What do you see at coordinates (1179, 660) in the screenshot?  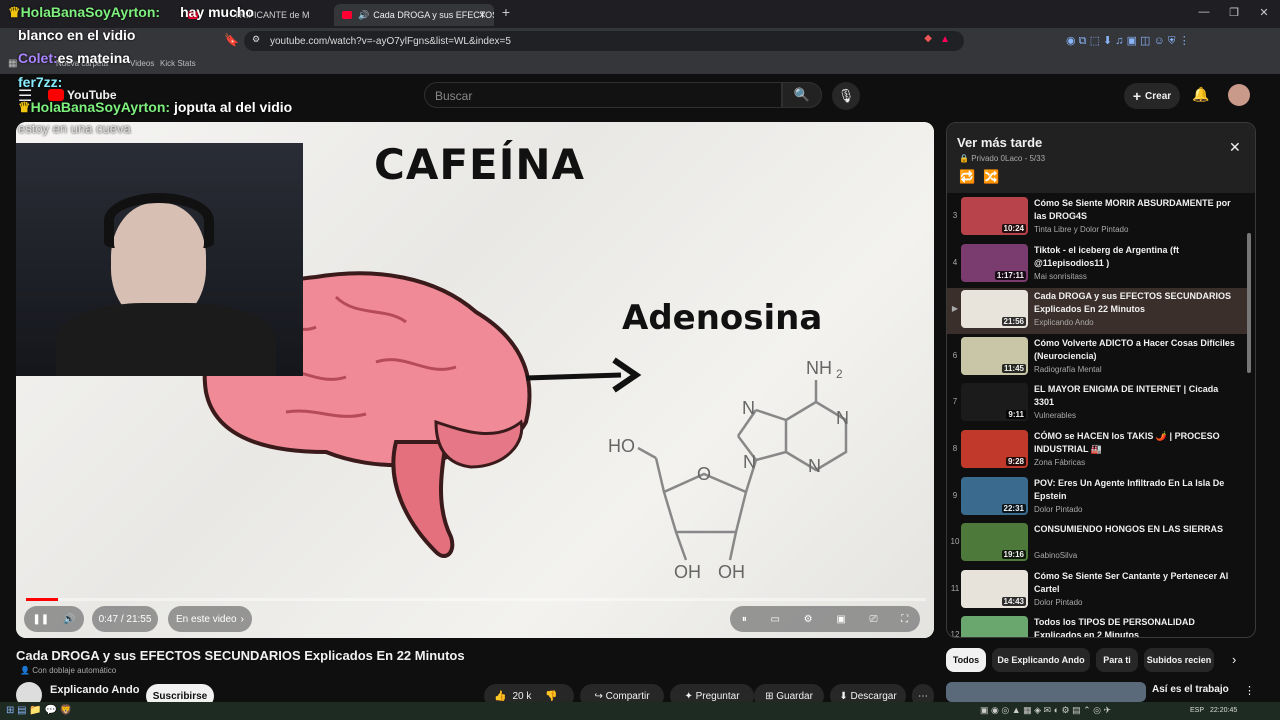 I see `chip-recent: Subidos recien` at bounding box center [1179, 660].